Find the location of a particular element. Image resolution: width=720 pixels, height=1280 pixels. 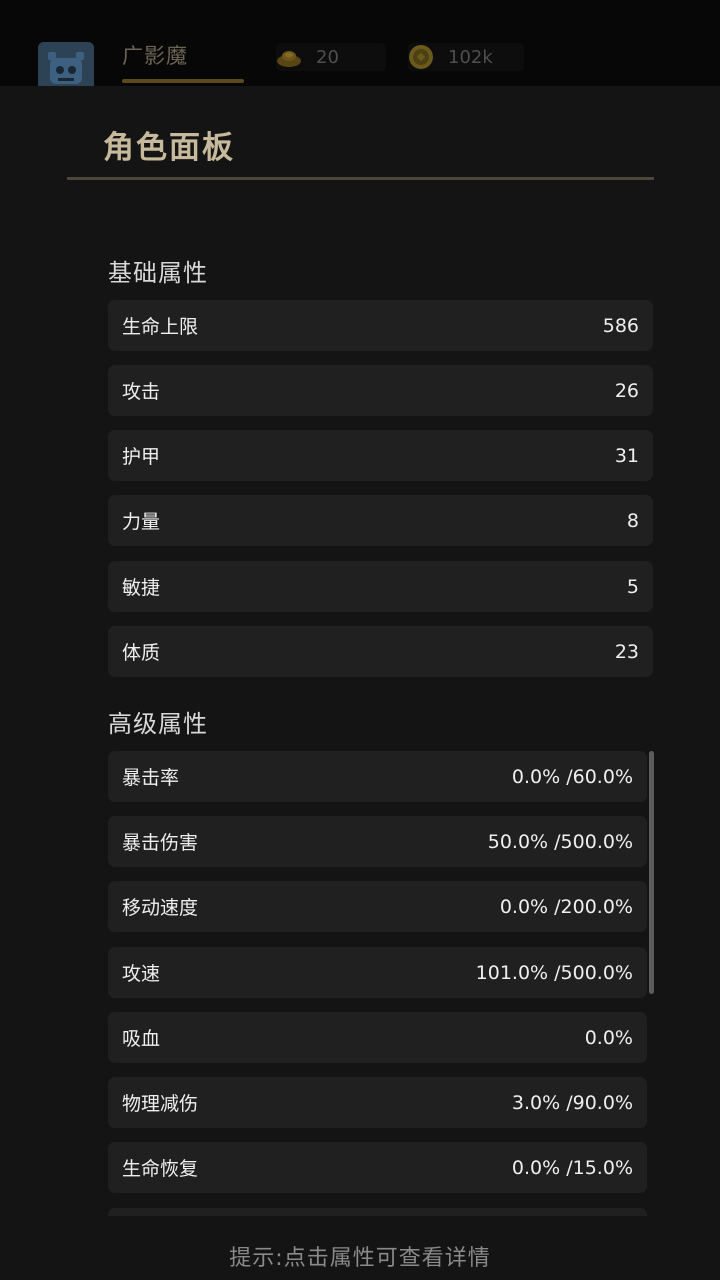

top-bar: 广影魔 20 102k is located at coordinates (360, 49).